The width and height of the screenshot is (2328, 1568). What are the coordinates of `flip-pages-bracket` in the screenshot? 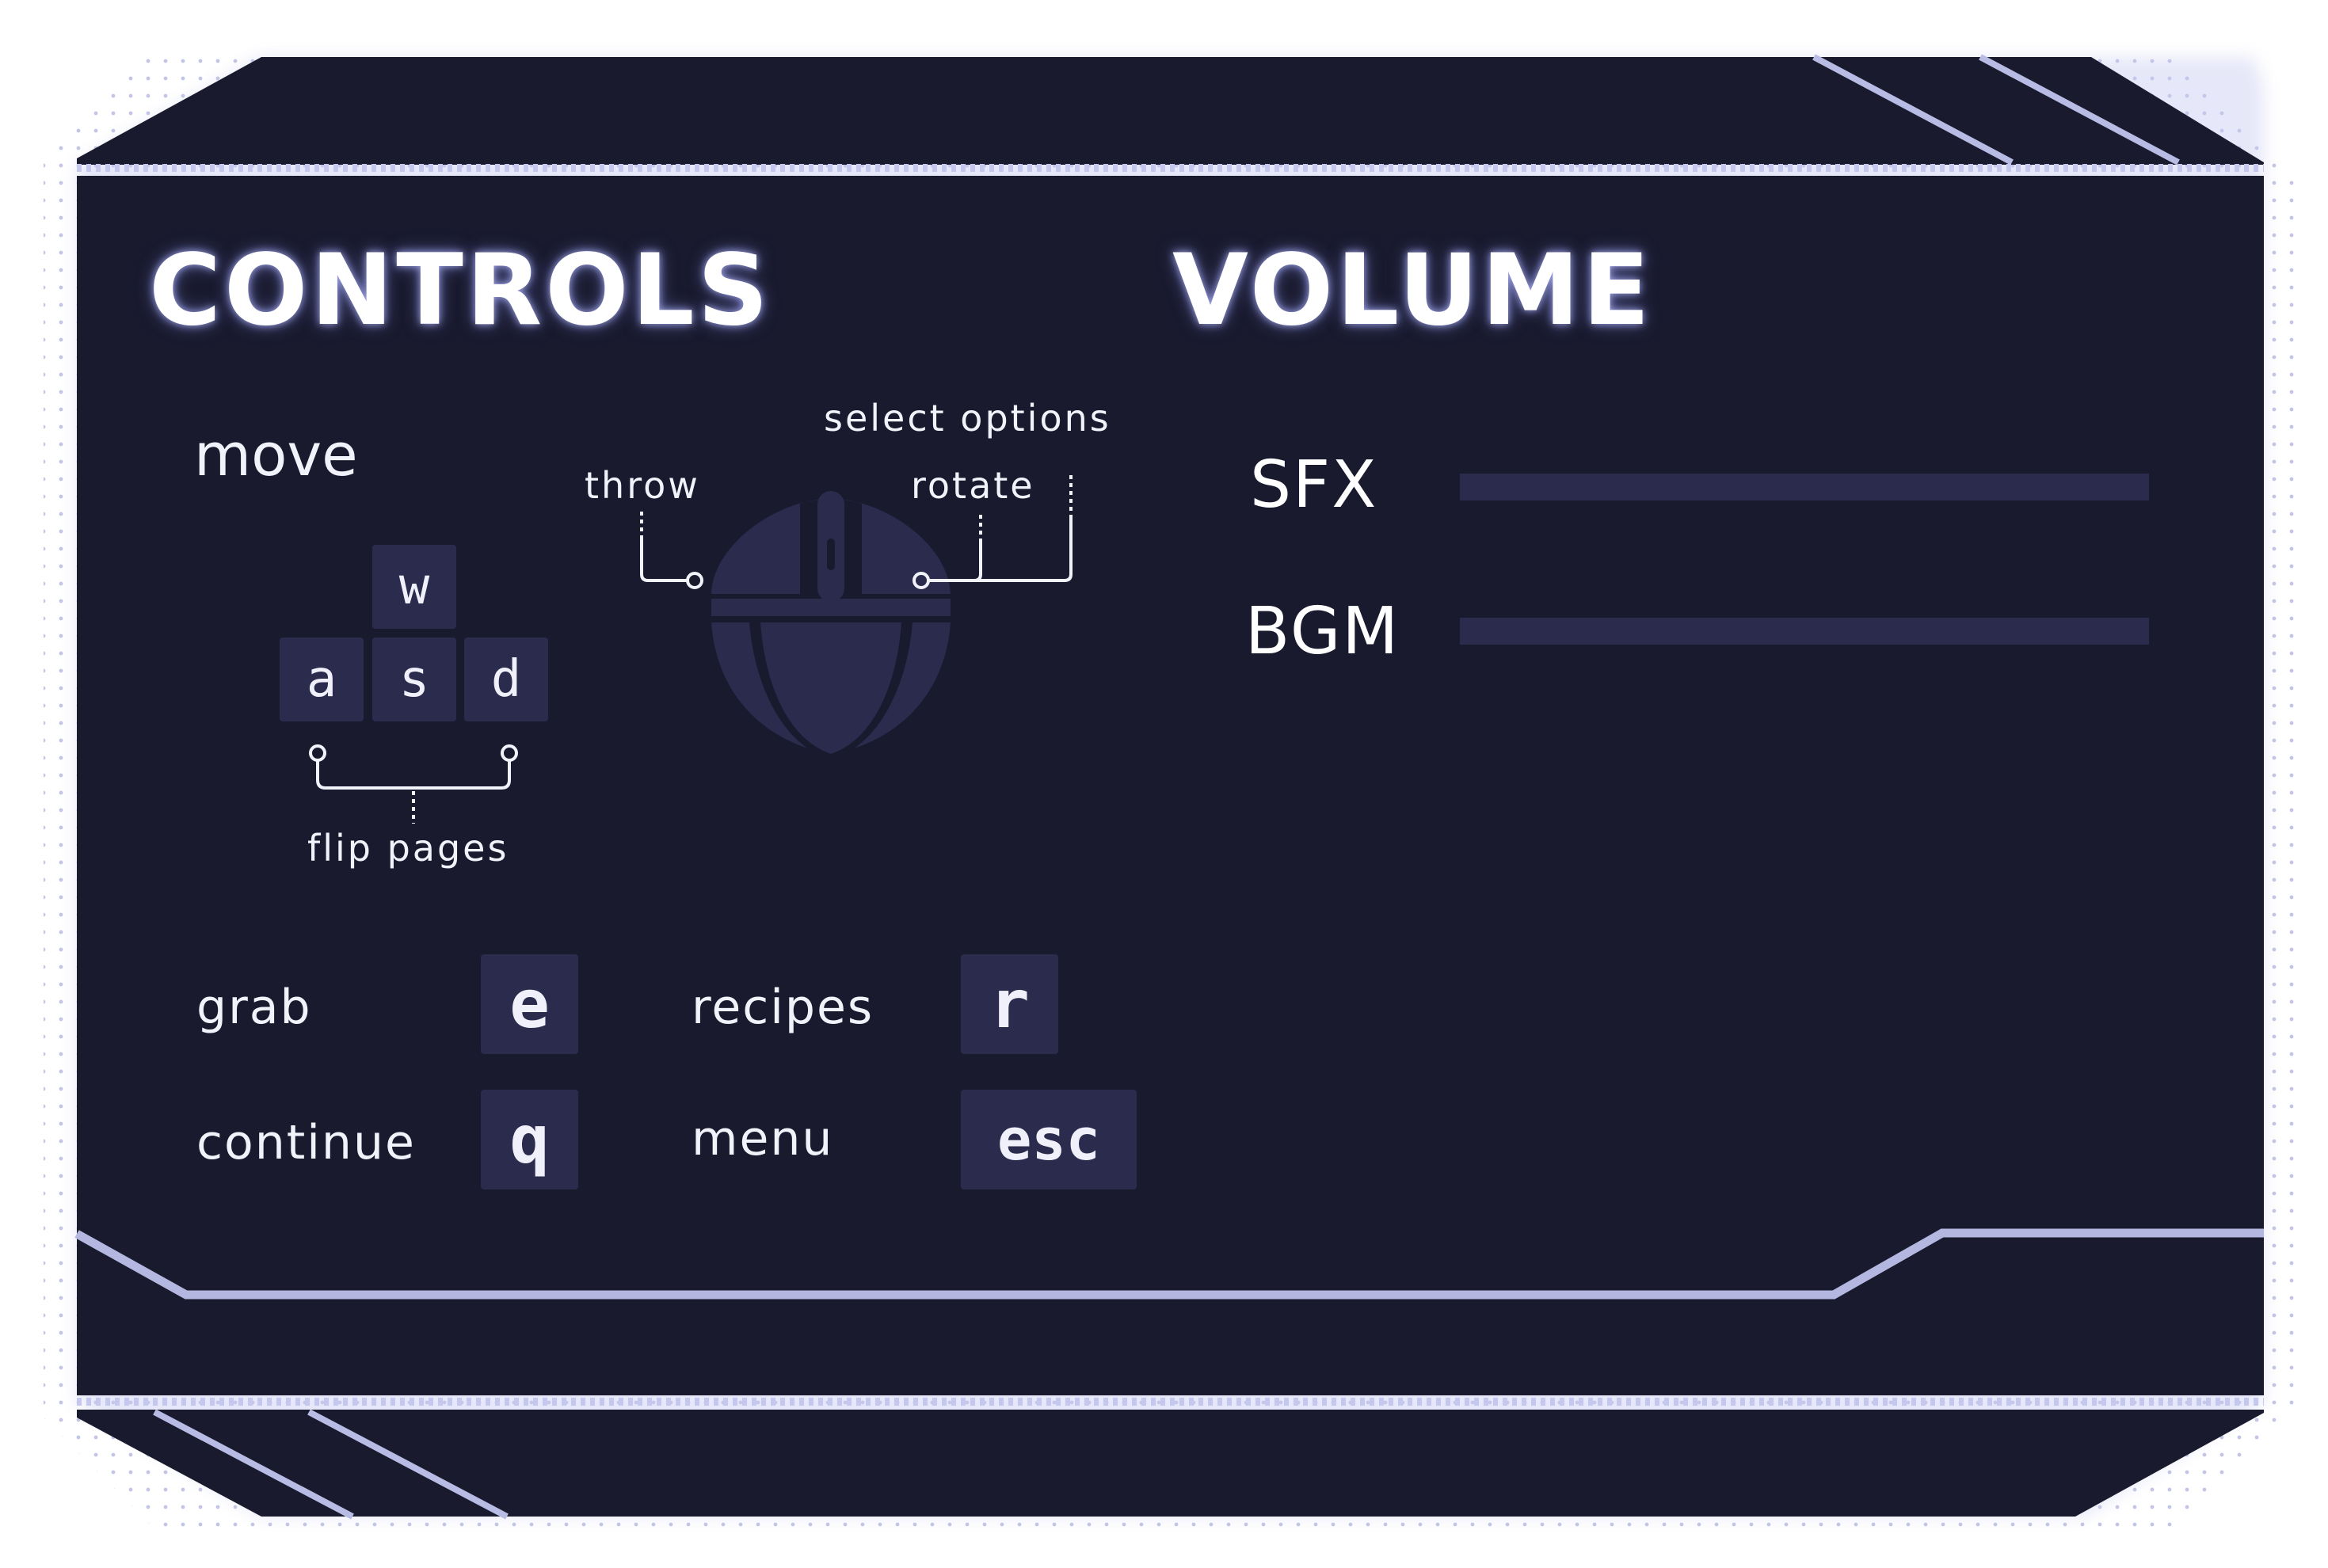 It's located at (413, 784).